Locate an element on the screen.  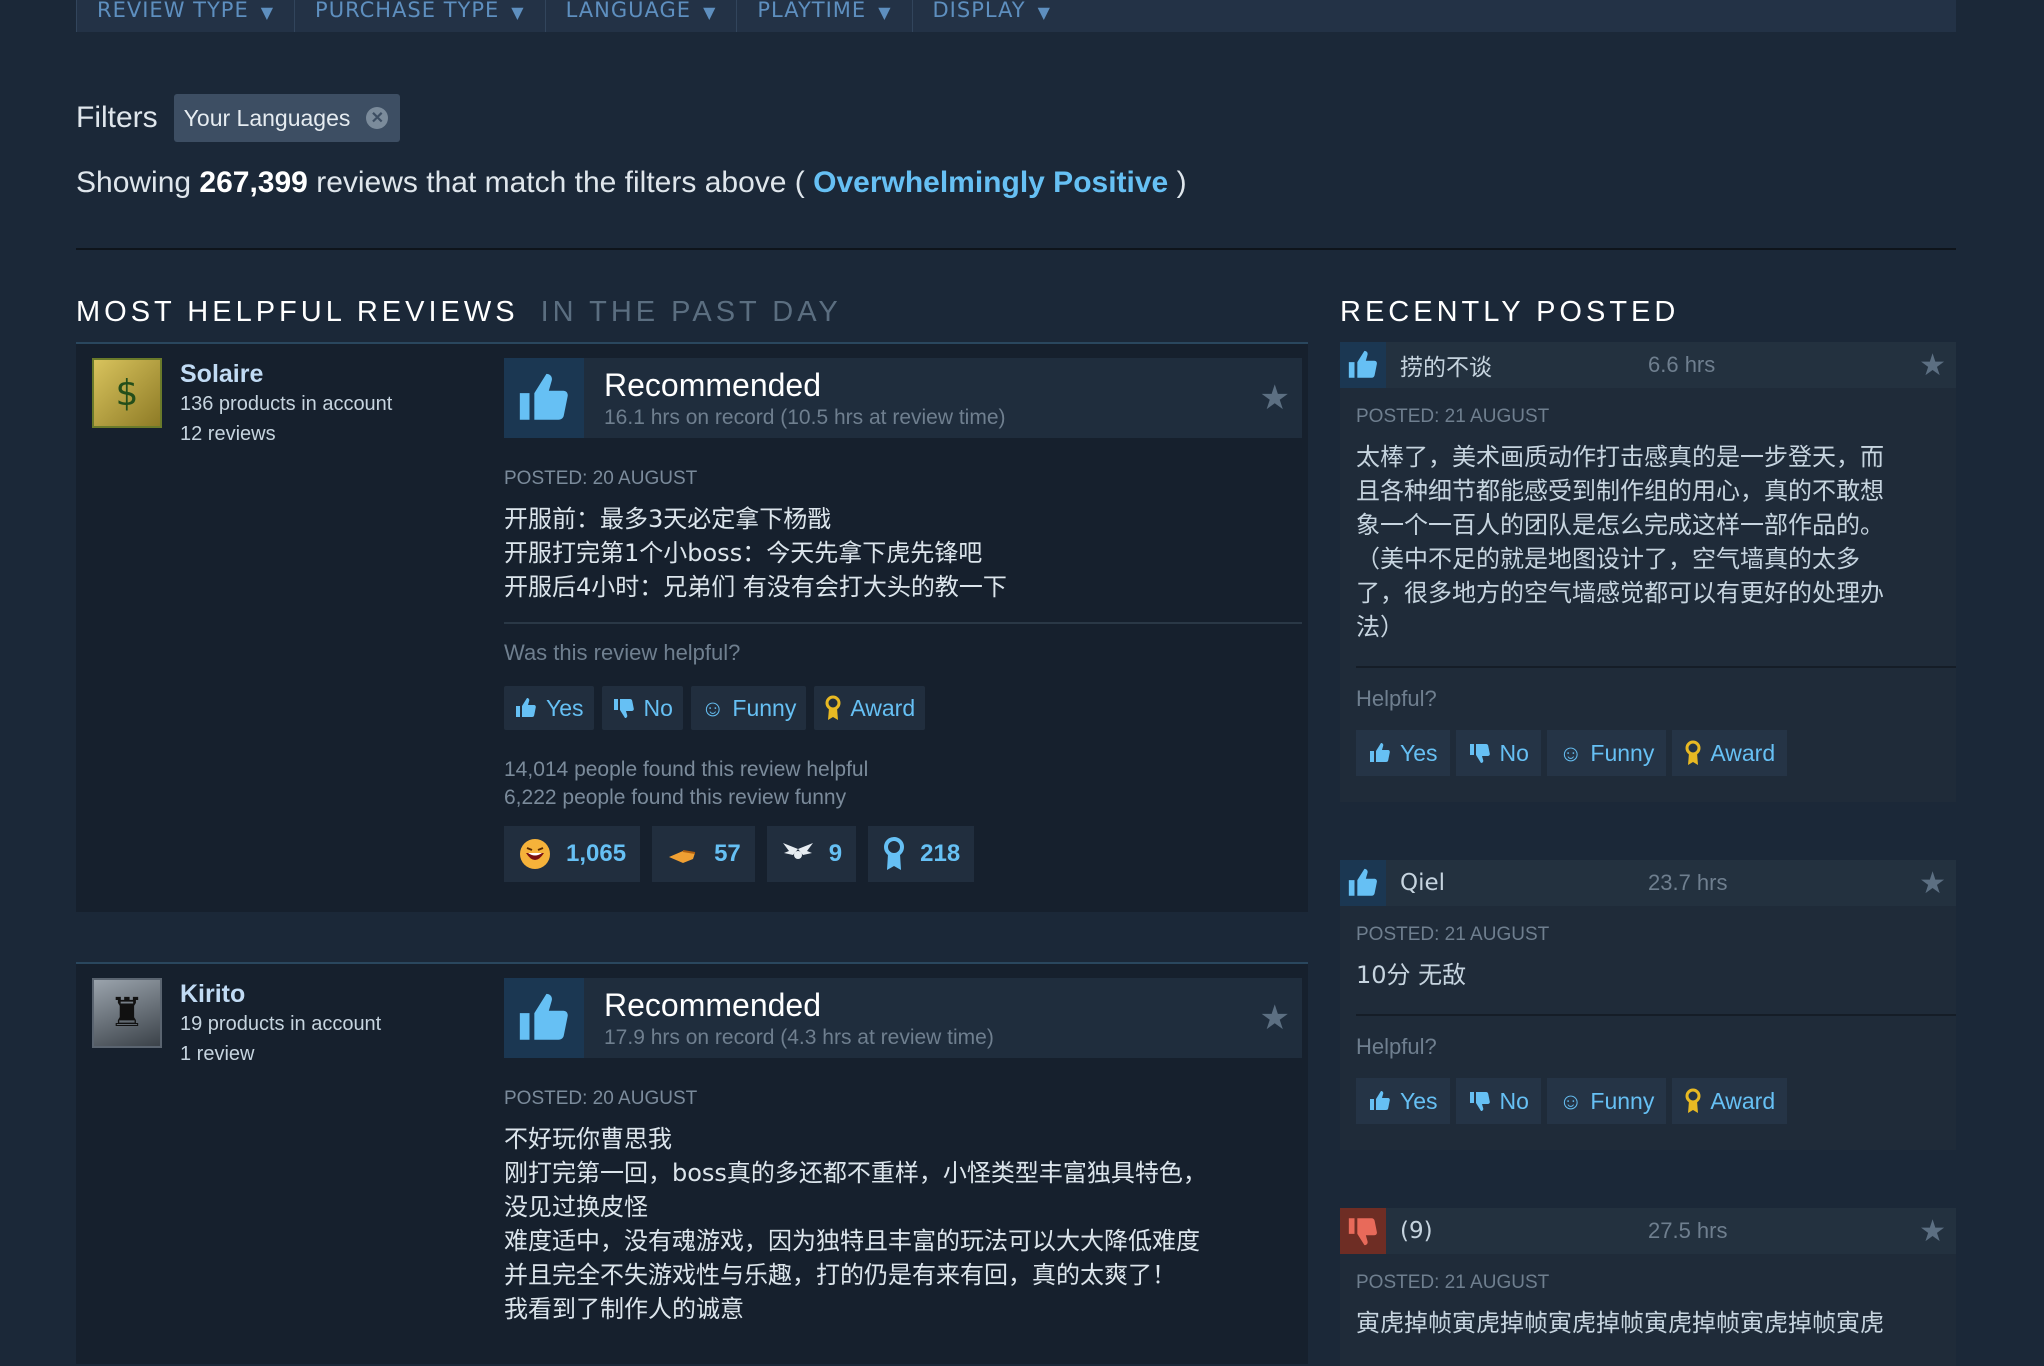
review-author: ♜ Kirito 19 products in account 1 review is located at coordinates (236, 1023).